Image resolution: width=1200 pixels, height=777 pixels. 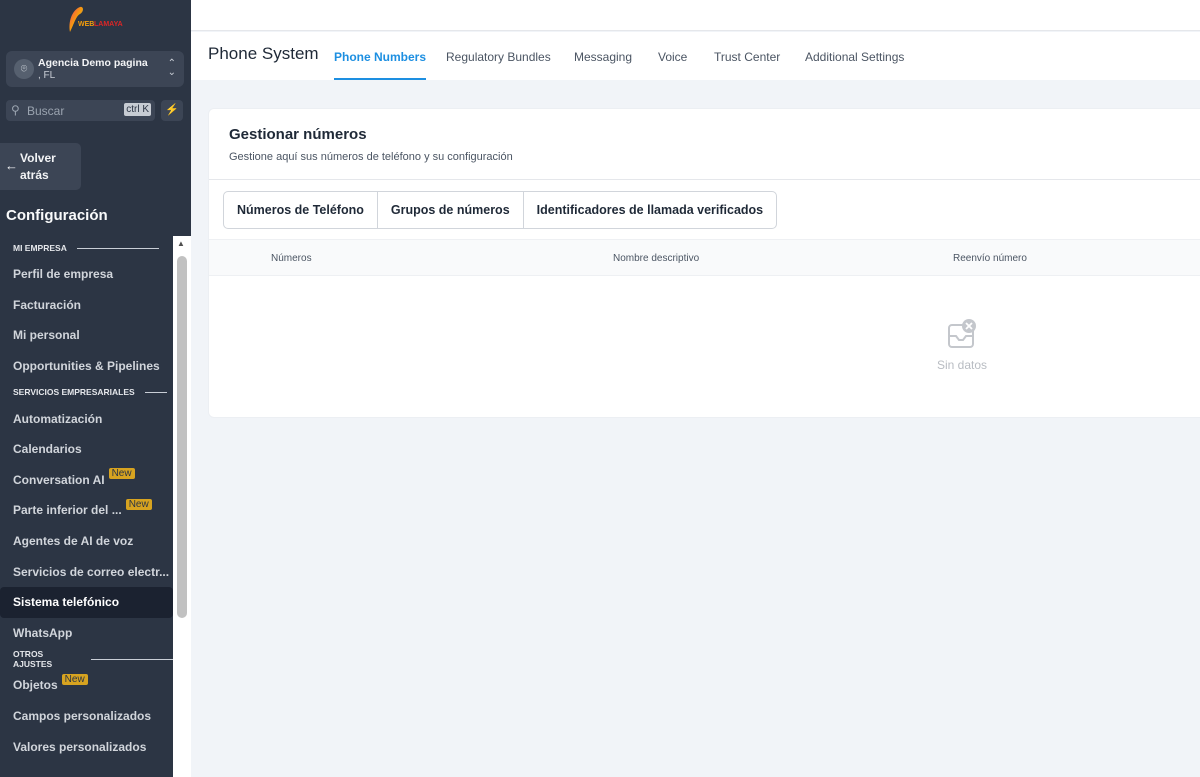 What do you see at coordinates (656, 258) in the screenshot?
I see `column-friendly-name: Nombre descriptivo` at bounding box center [656, 258].